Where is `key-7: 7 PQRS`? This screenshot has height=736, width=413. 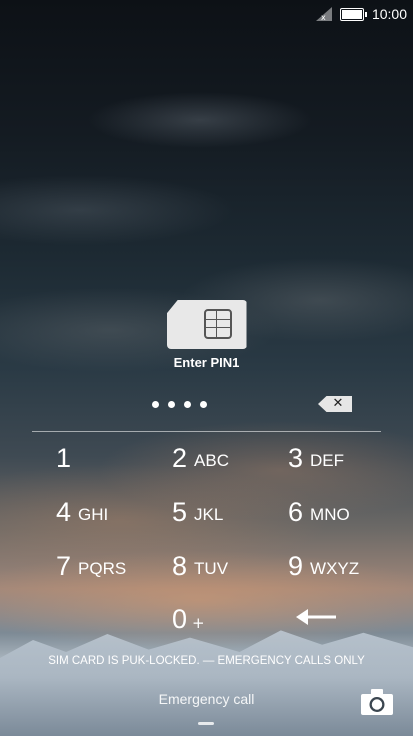 key-7: 7 PQRS is located at coordinates (116, 566).